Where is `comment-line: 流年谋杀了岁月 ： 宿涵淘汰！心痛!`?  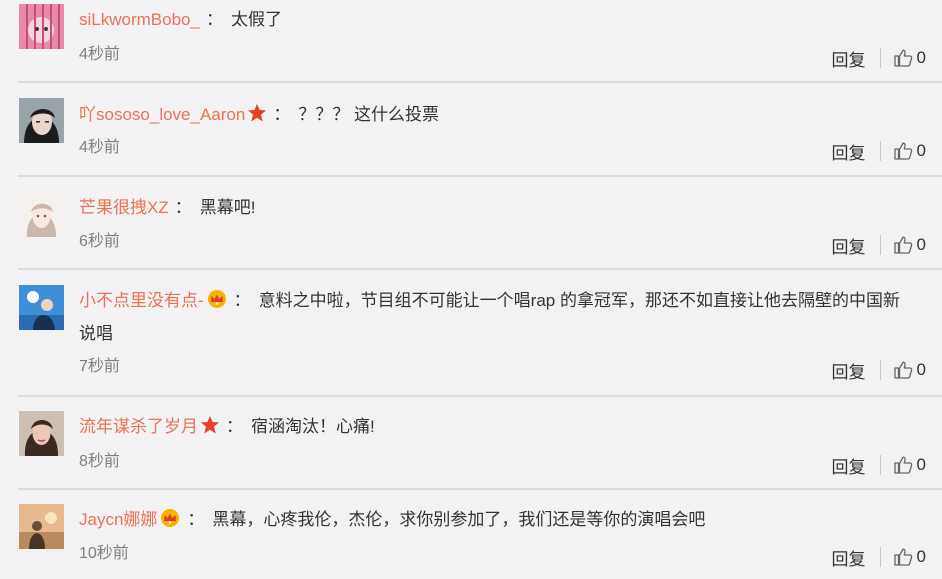 comment-line: 流年谋杀了岁月 ： 宿涵淘汰！心痛! is located at coordinates (510, 428).